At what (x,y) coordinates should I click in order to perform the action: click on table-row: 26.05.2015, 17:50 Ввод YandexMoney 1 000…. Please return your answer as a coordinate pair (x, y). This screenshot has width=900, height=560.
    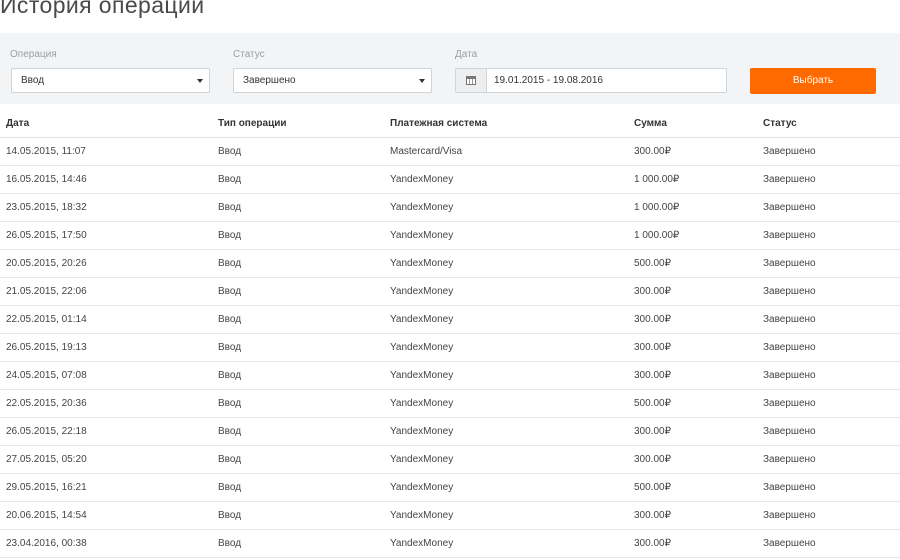
    Looking at the image, I should click on (450, 235).